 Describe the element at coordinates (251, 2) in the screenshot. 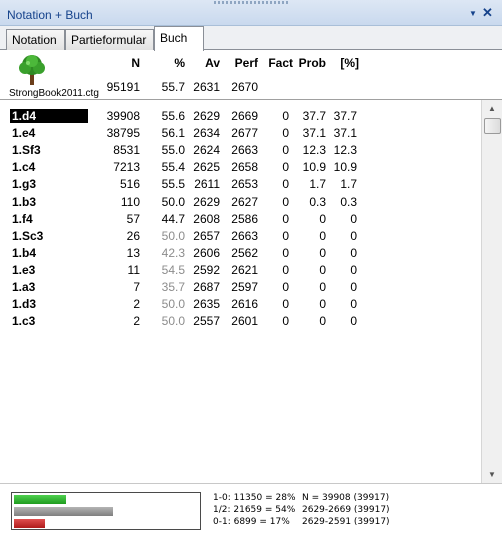

I see `drag-grip` at that location.